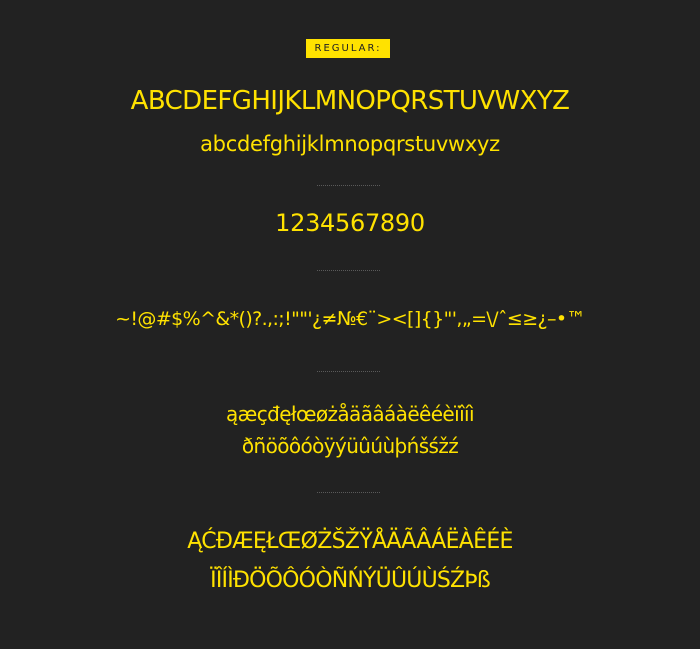  Describe the element at coordinates (350, 541) in the screenshot. I see `accented-uppercase-row-1: ĄĆĐÆĘŁŒØŻŠŽŸÅÄÃÂÁËÀÊÉÈ` at that location.